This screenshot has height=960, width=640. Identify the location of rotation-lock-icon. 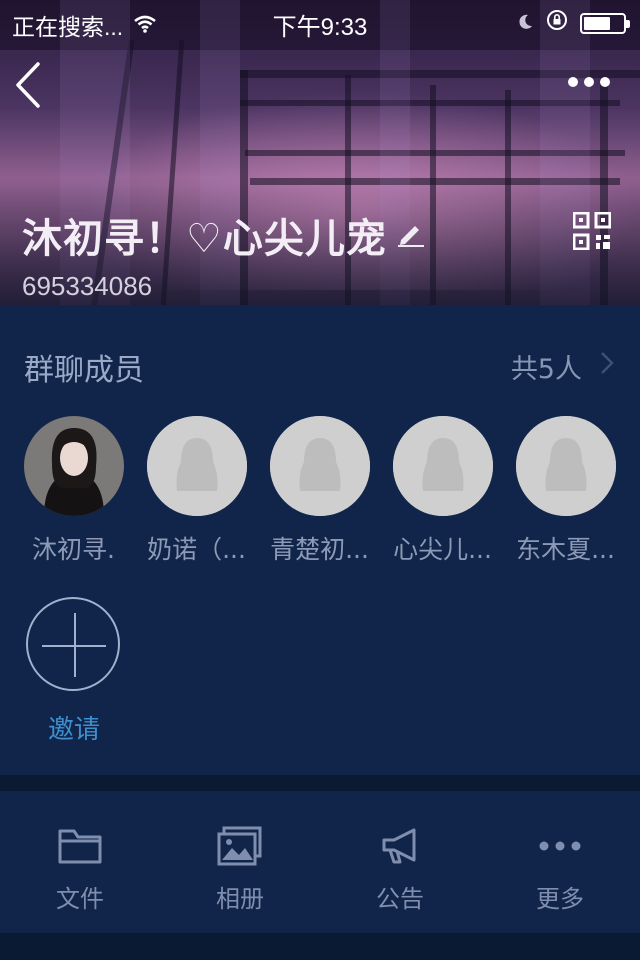
(557, 23).